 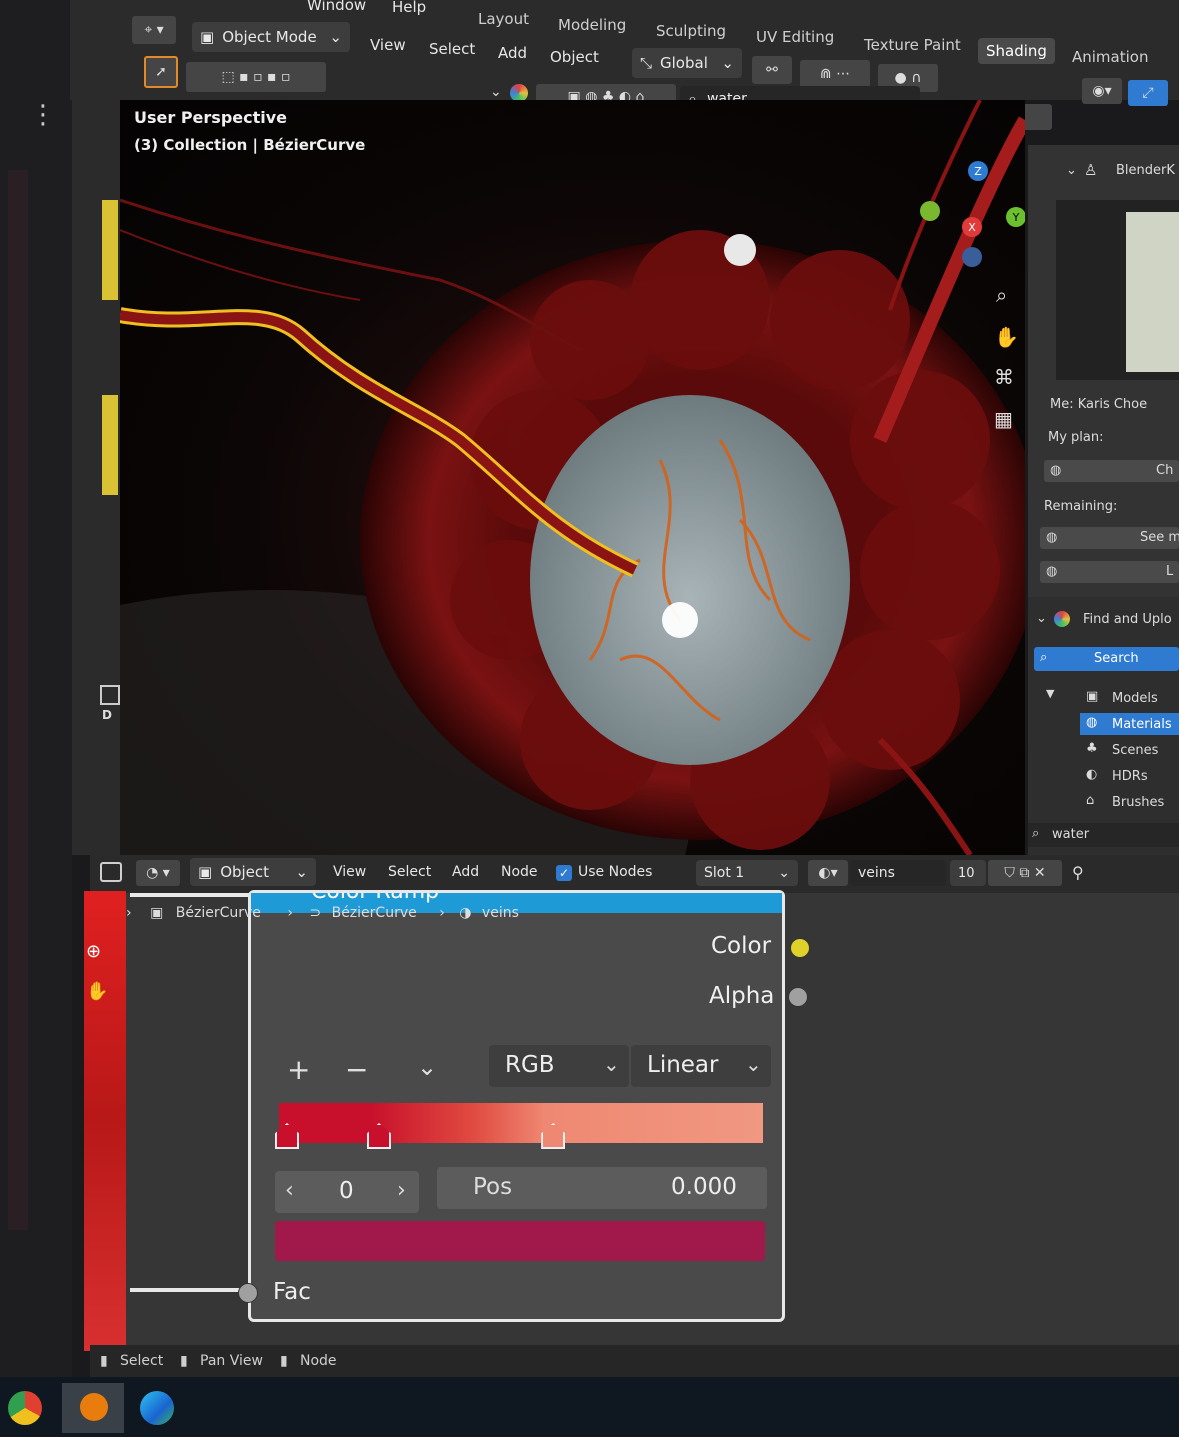 What do you see at coordinates (401, 1190) in the screenshot?
I see `increment-icon: ›` at bounding box center [401, 1190].